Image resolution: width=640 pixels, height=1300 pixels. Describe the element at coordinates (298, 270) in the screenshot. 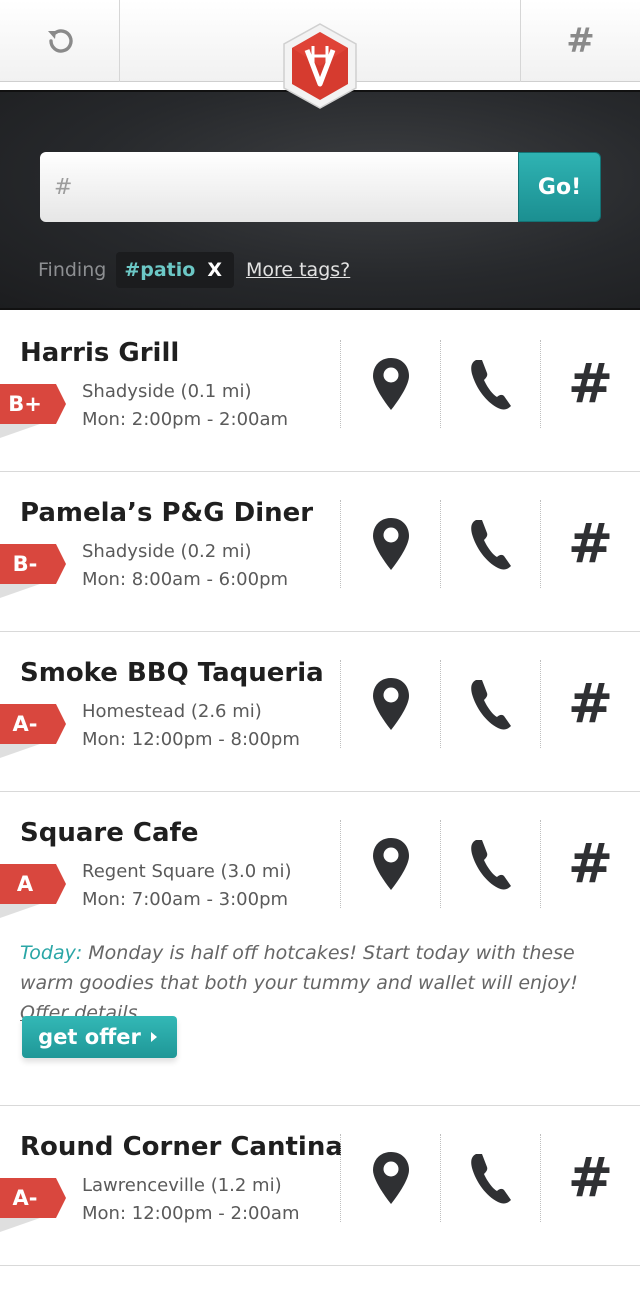

I see `more-tags-link: More tags?` at that location.